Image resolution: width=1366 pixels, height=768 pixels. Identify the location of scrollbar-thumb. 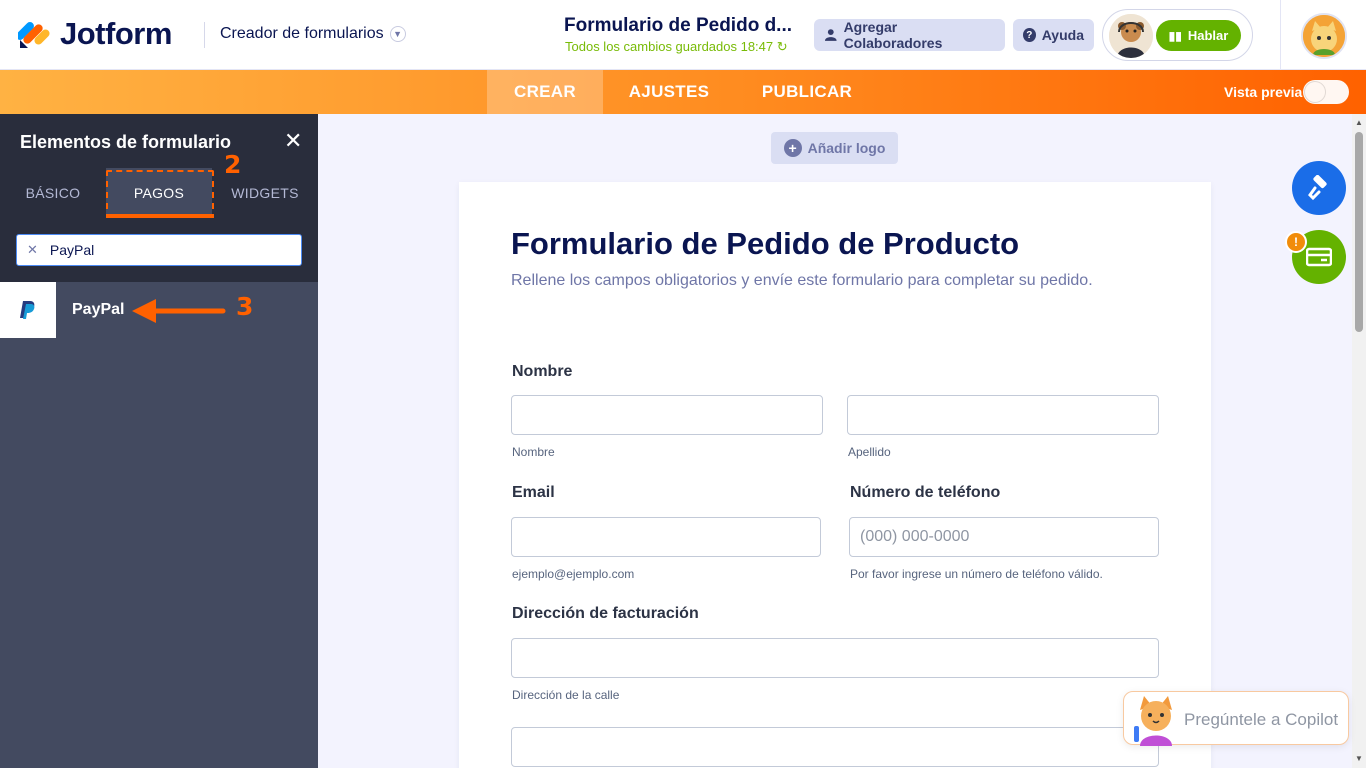
(1359, 232).